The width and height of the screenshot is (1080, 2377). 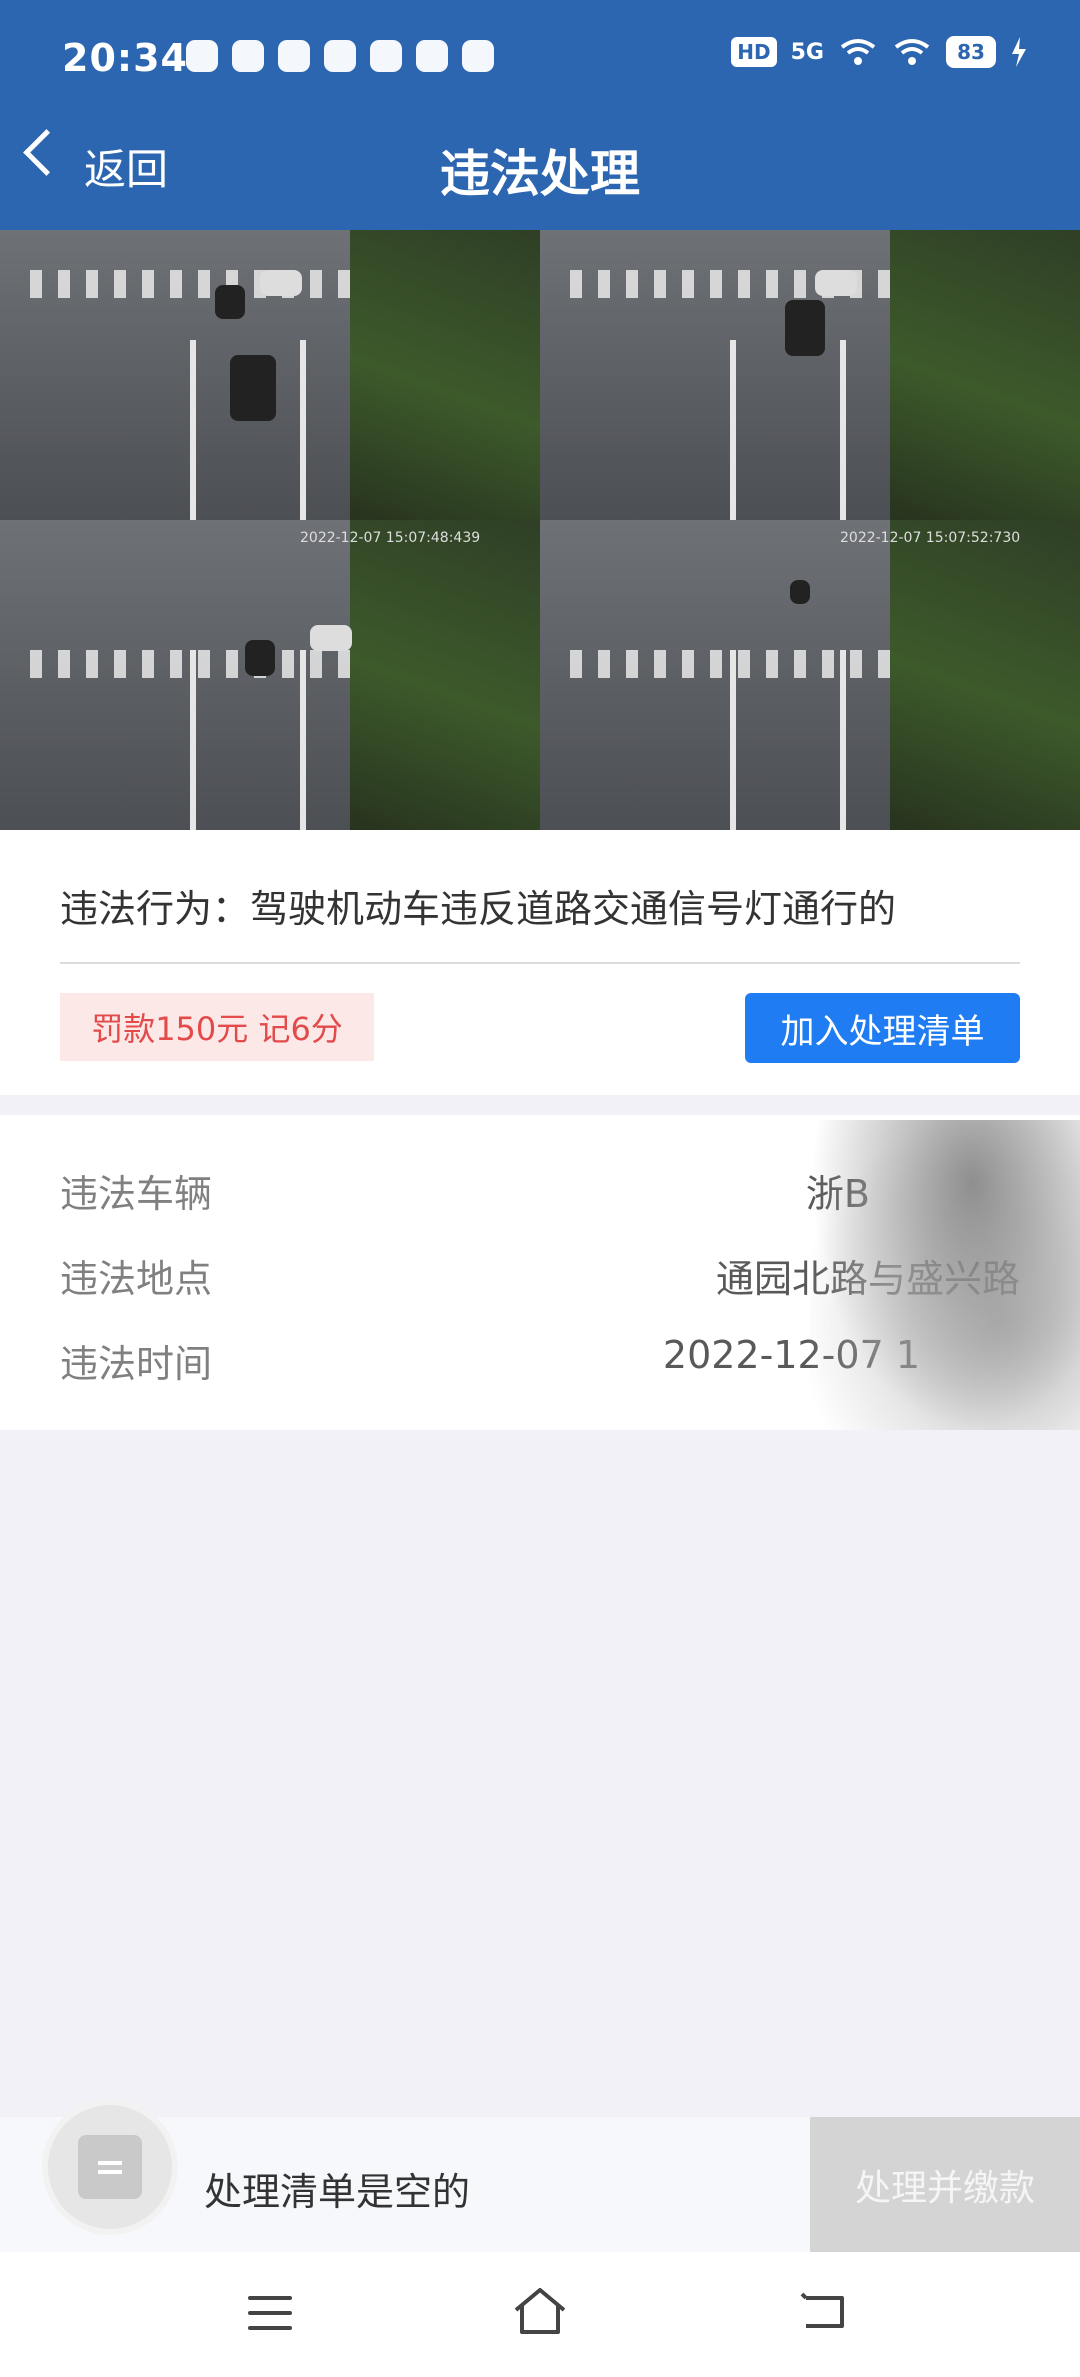 What do you see at coordinates (930, 538) in the screenshot?
I see `photo-timestamp: 2022-12-07 15:07:52:730` at bounding box center [930, 538].